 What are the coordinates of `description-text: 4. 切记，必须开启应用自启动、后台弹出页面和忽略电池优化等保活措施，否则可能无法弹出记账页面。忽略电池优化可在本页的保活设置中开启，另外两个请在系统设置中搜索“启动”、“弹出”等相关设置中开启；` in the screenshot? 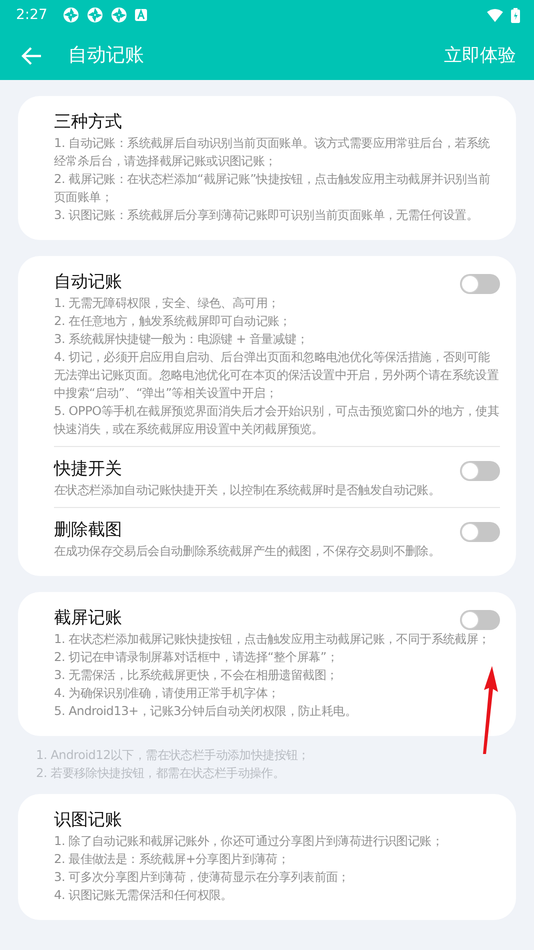 It's located at (277, 375).